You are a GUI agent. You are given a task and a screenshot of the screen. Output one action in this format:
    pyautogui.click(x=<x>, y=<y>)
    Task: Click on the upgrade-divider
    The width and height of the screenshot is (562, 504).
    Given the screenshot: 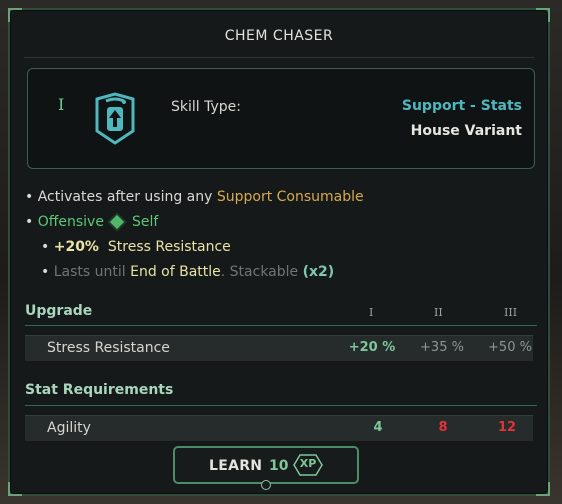 What is the action you would take?
    pyautogui.click(x=281, y=325)
    